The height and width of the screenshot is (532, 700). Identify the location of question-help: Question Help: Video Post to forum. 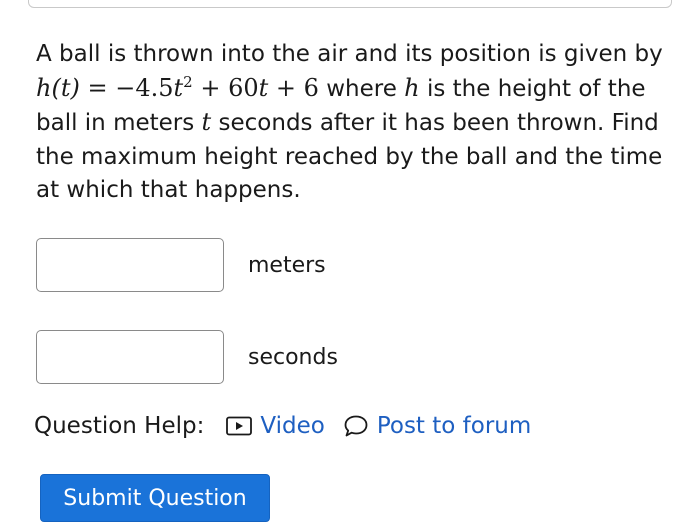
(282, 426).